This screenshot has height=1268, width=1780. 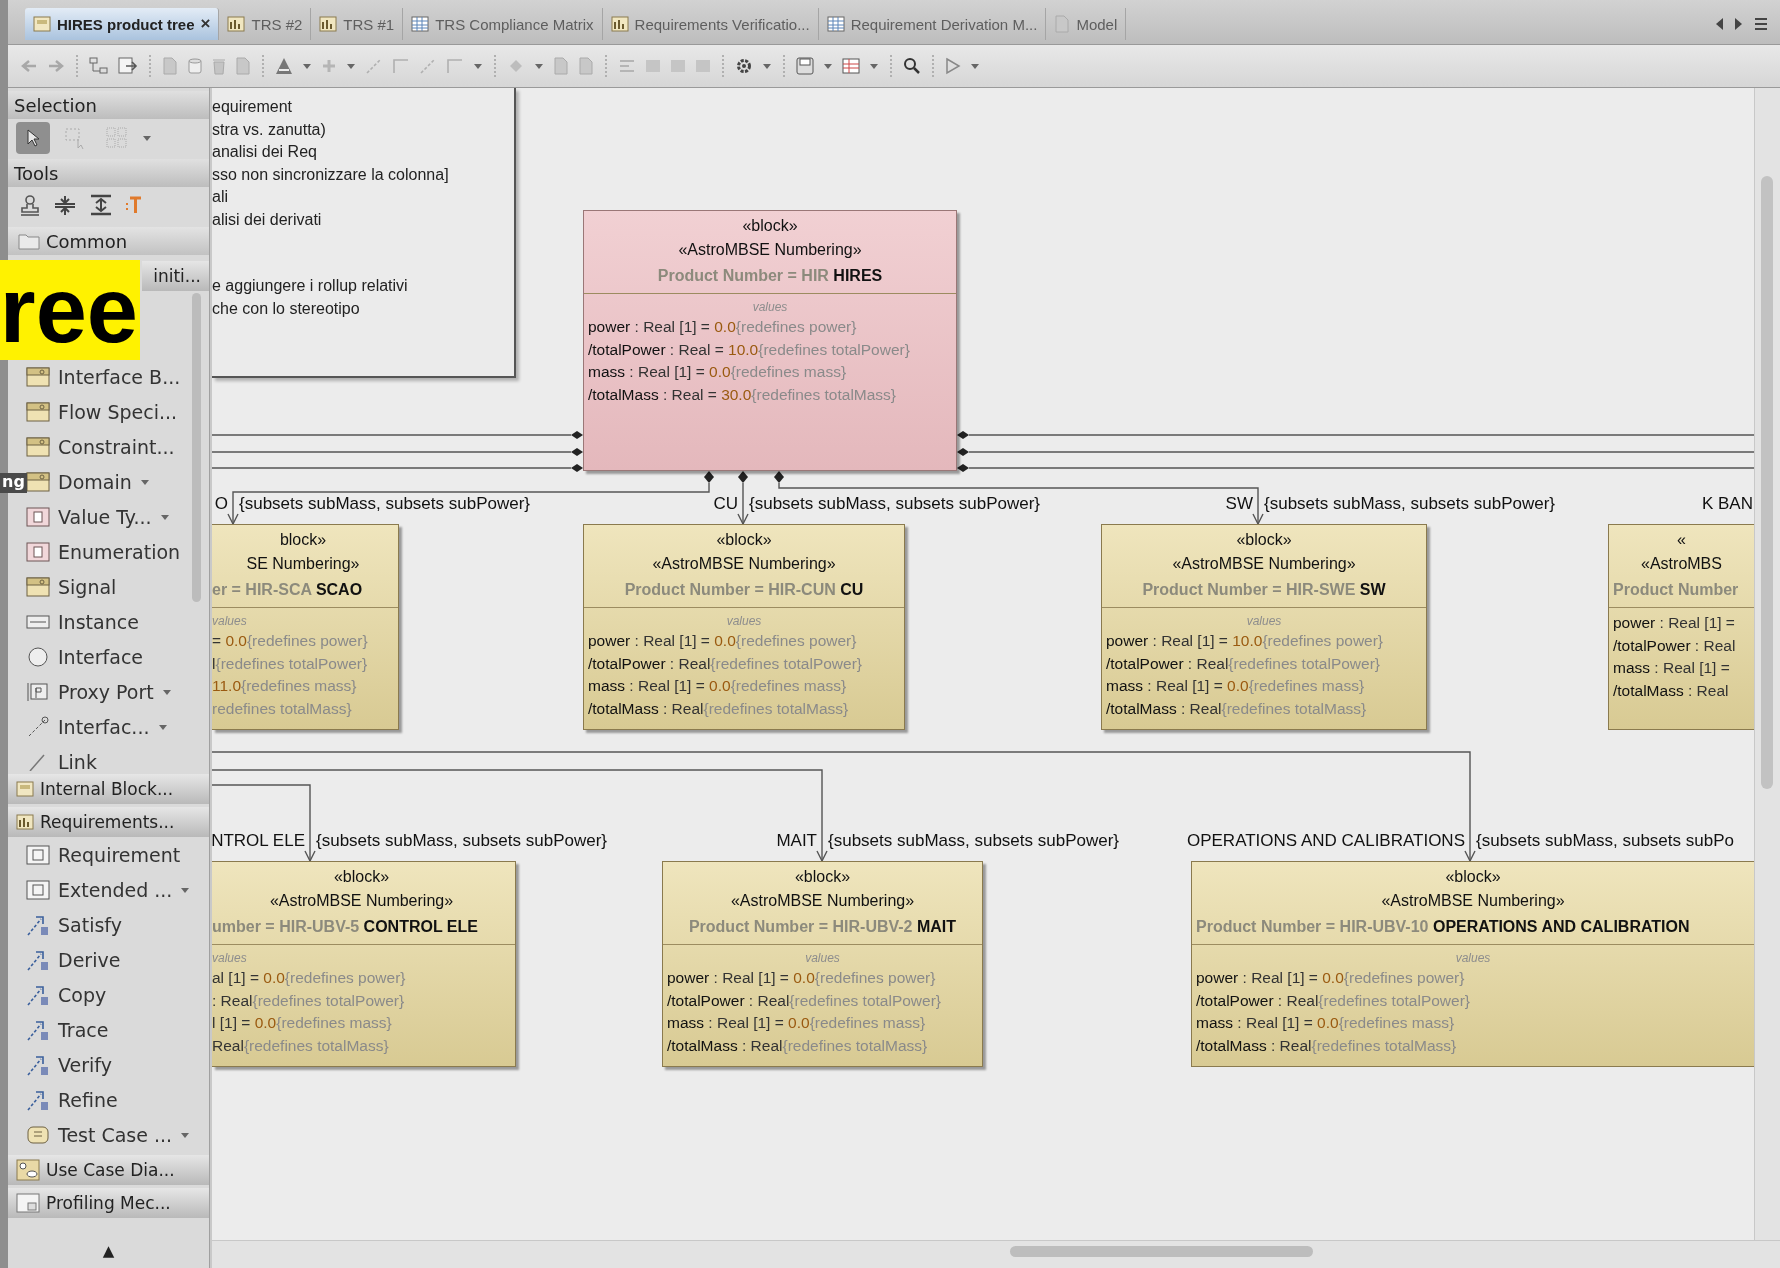 What do you see at coordinates (110, 924) in the screenshot?
I see `palette-item: Satisfy` at bounding box center [110, 924].